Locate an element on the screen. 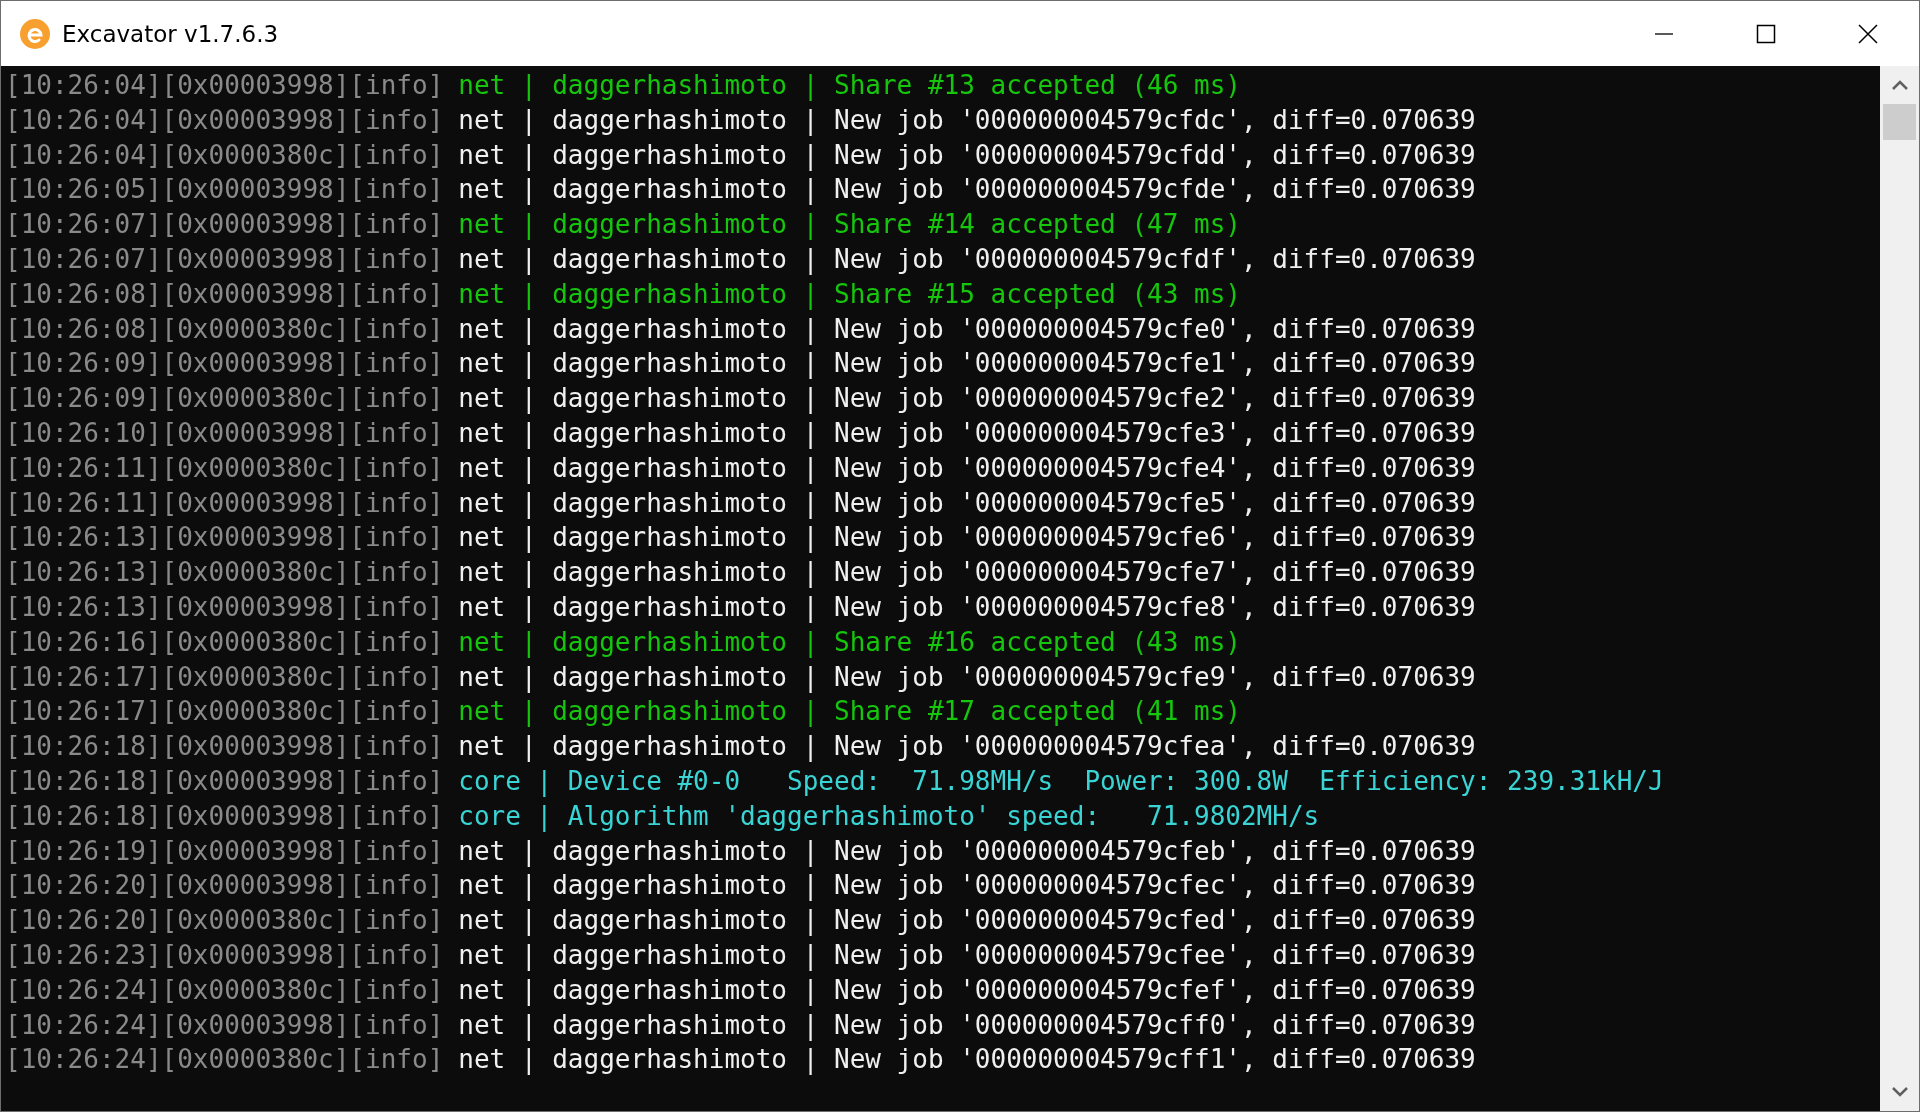 The width and height of the screenshot is (1920, 1112). log-prefix: [10:26:11][0x0000380c][info] is located at coordinates (224, 468).